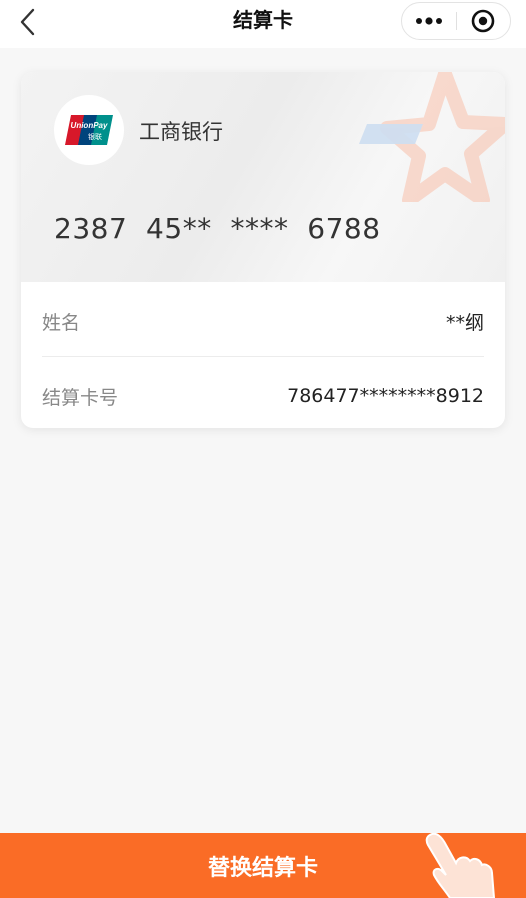  Describe the element at coordinates (89, 125) in the screenshot. I see `svg-text: UnionPay` at that location.